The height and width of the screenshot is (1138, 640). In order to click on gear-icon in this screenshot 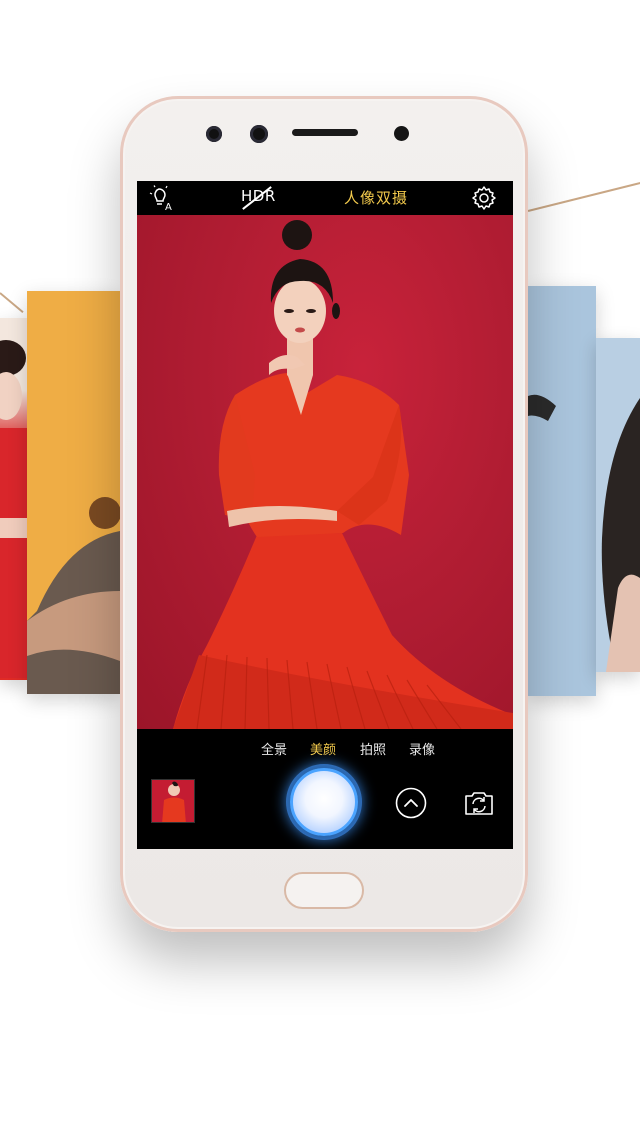, I will do `click(484, 198)`.